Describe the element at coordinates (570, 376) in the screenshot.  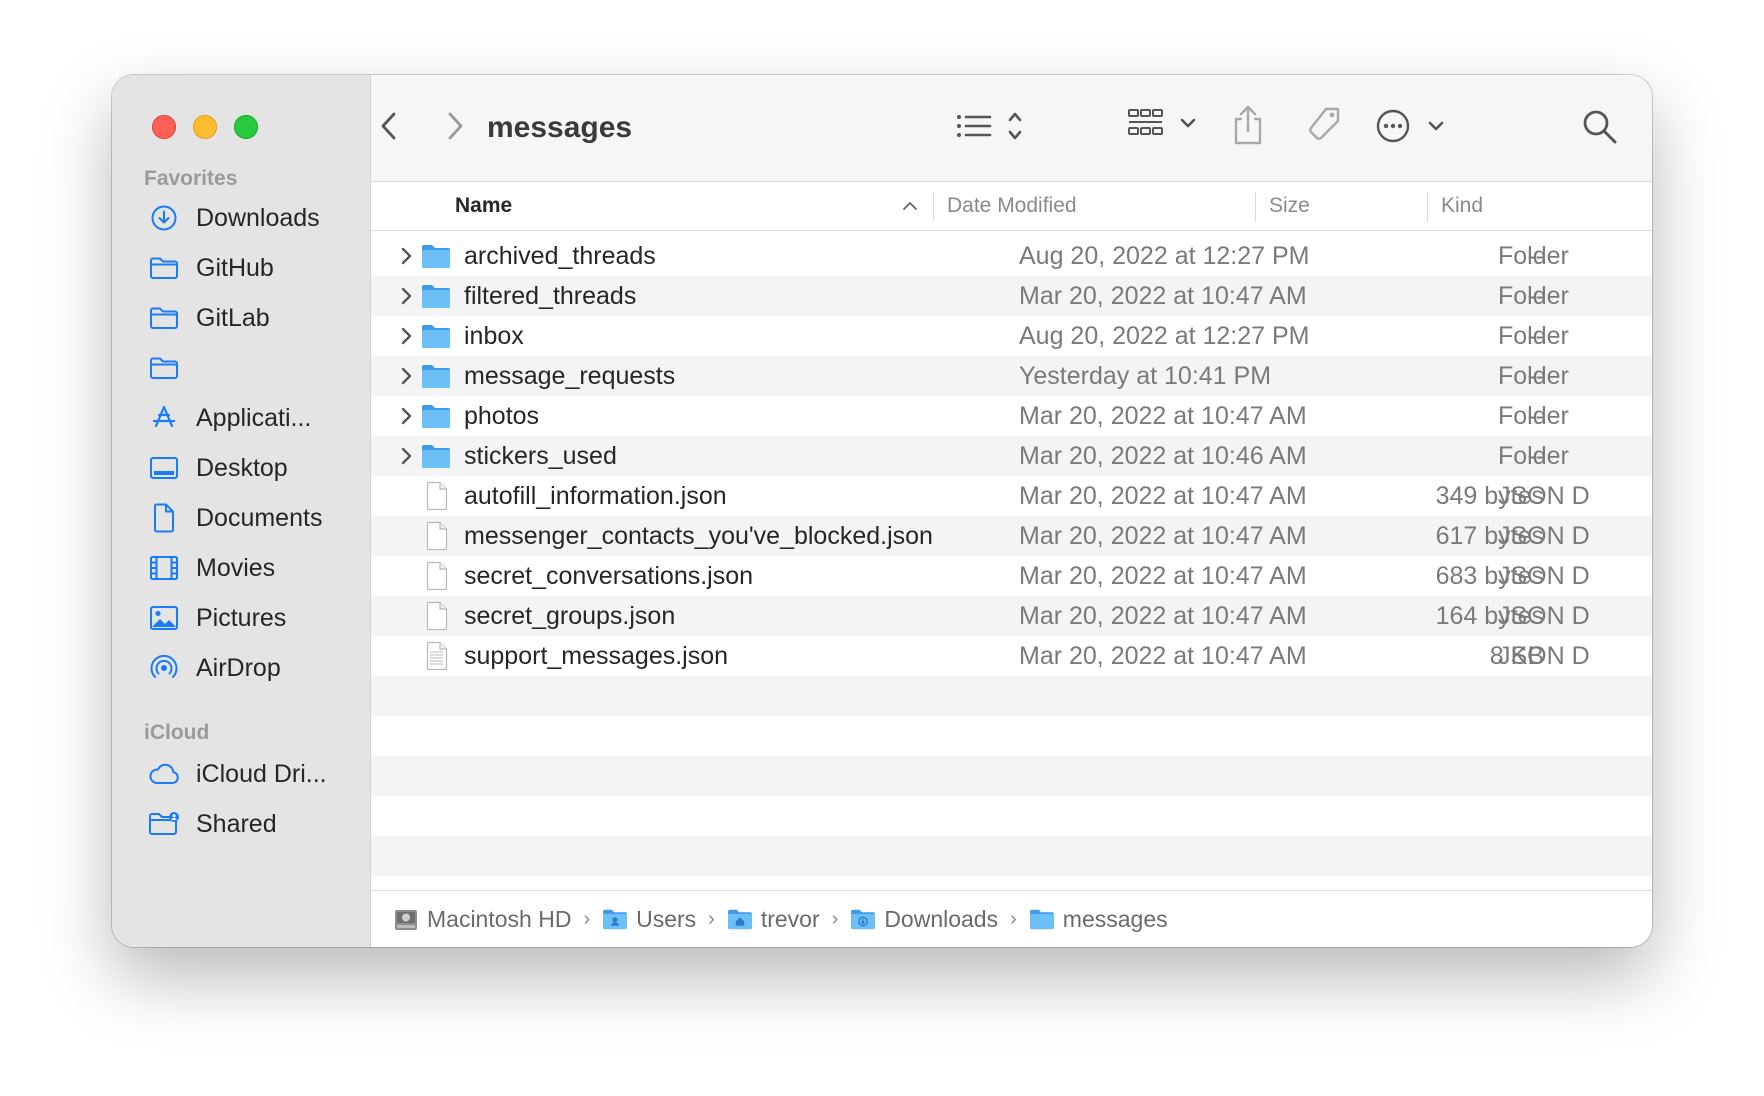
I see `file-name: message_requests` at that location.